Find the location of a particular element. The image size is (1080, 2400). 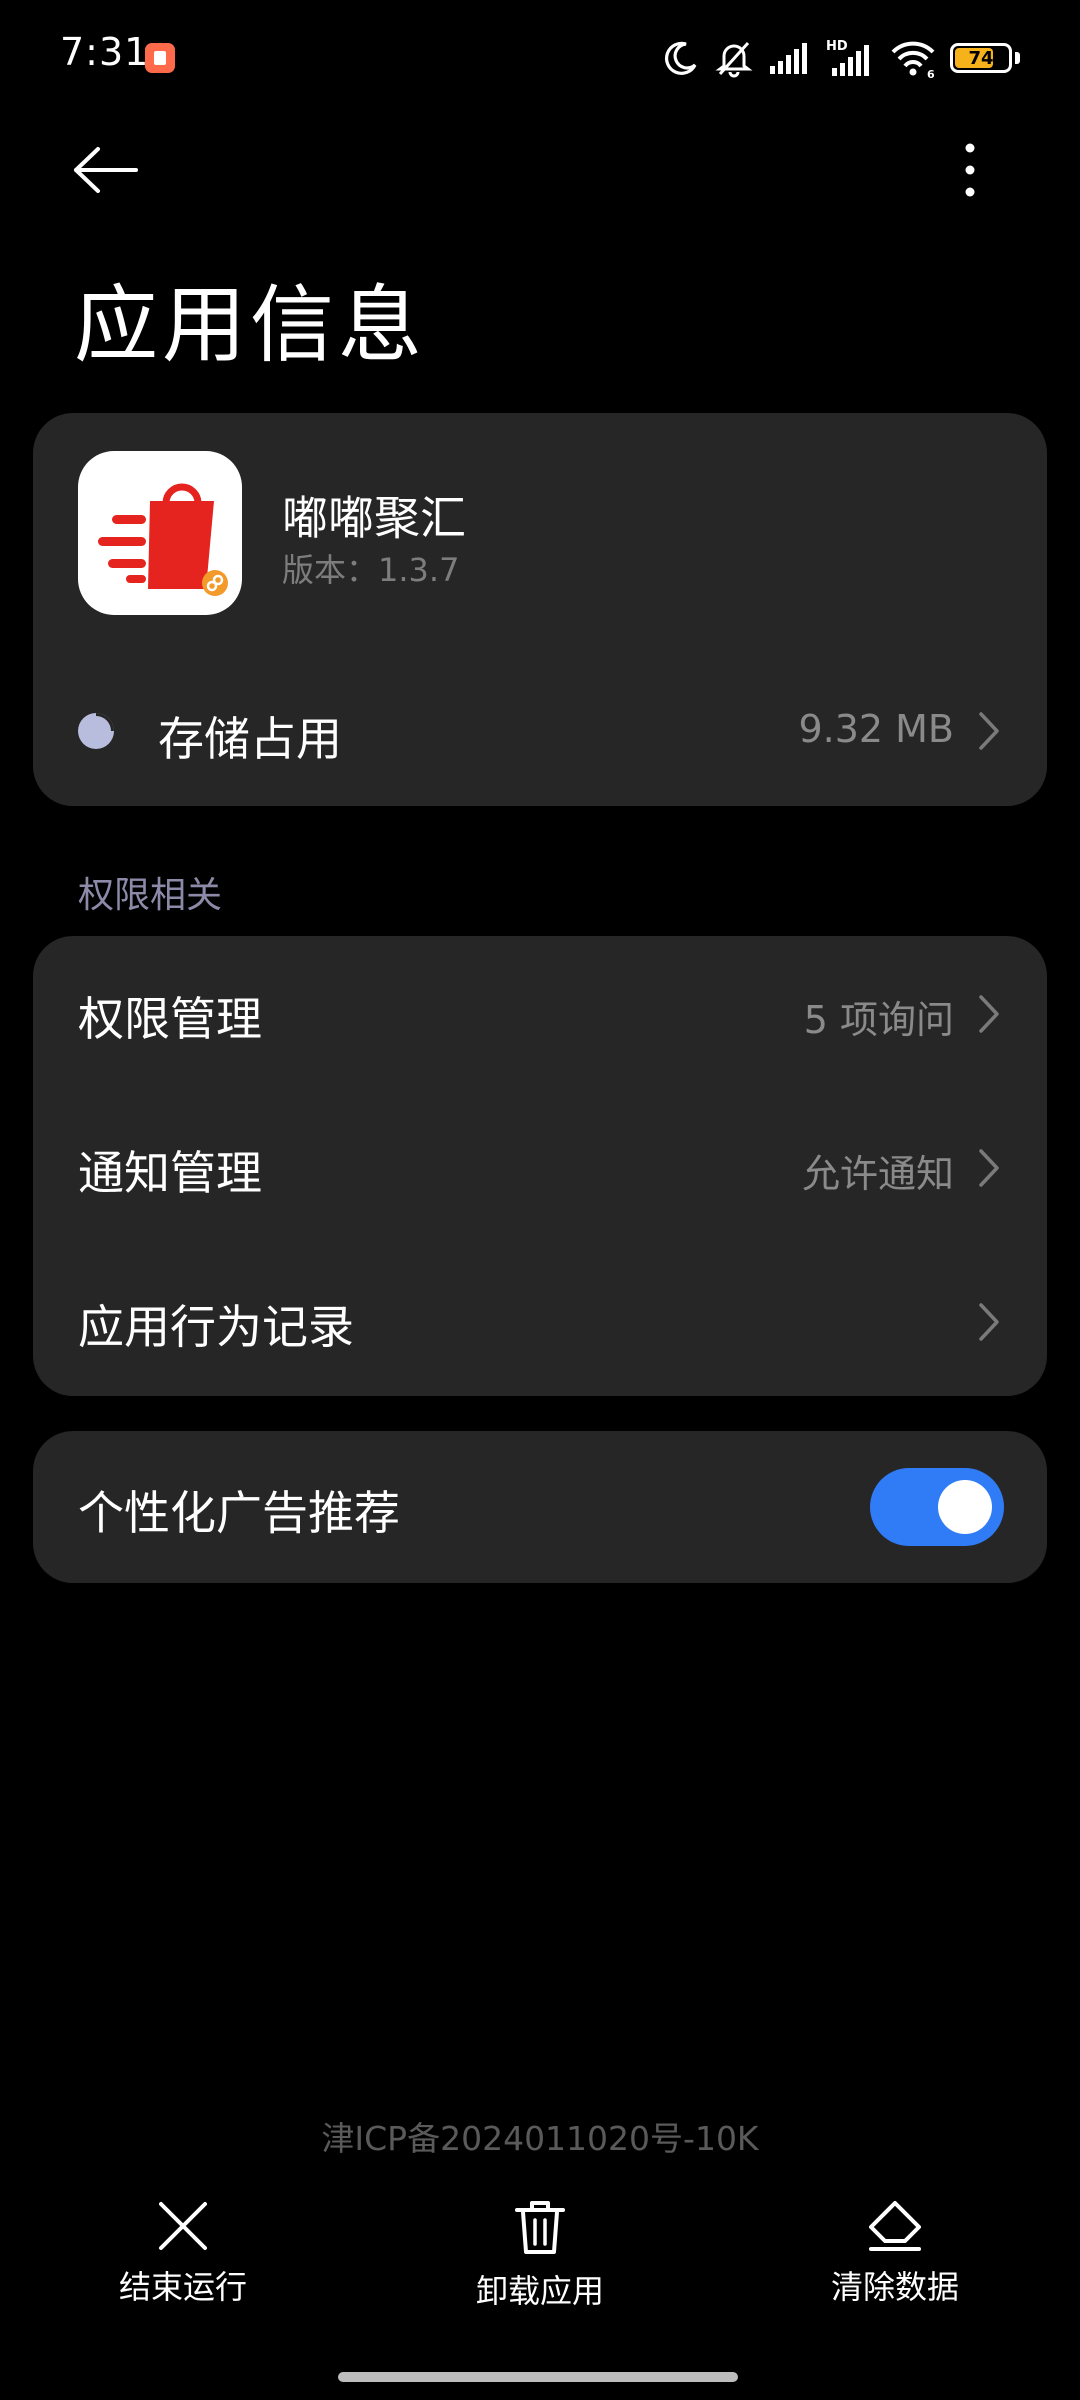

wifi-6-label: 6 is located at coordinates (931, 73).